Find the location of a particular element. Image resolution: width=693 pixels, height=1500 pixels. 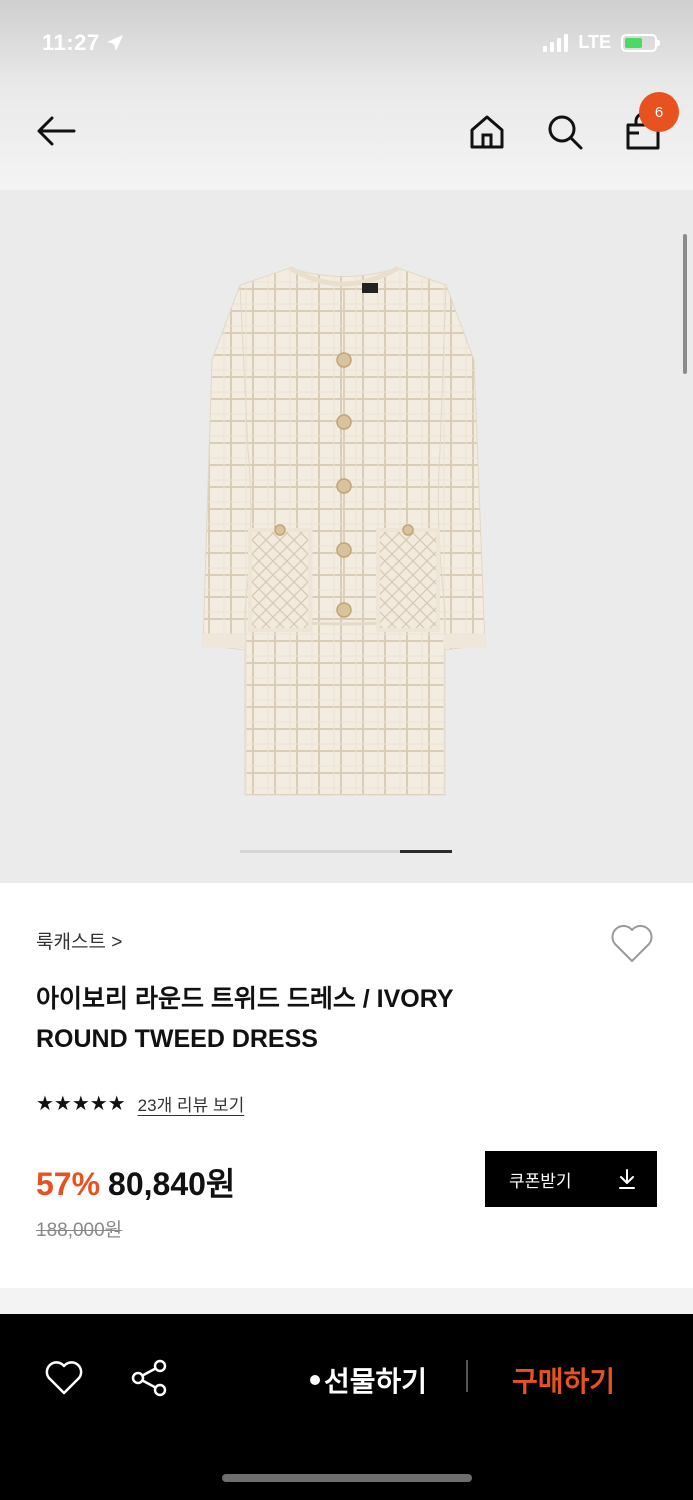

coupon-label: 쿠폰받기 is located at coordinates (540, 1181).